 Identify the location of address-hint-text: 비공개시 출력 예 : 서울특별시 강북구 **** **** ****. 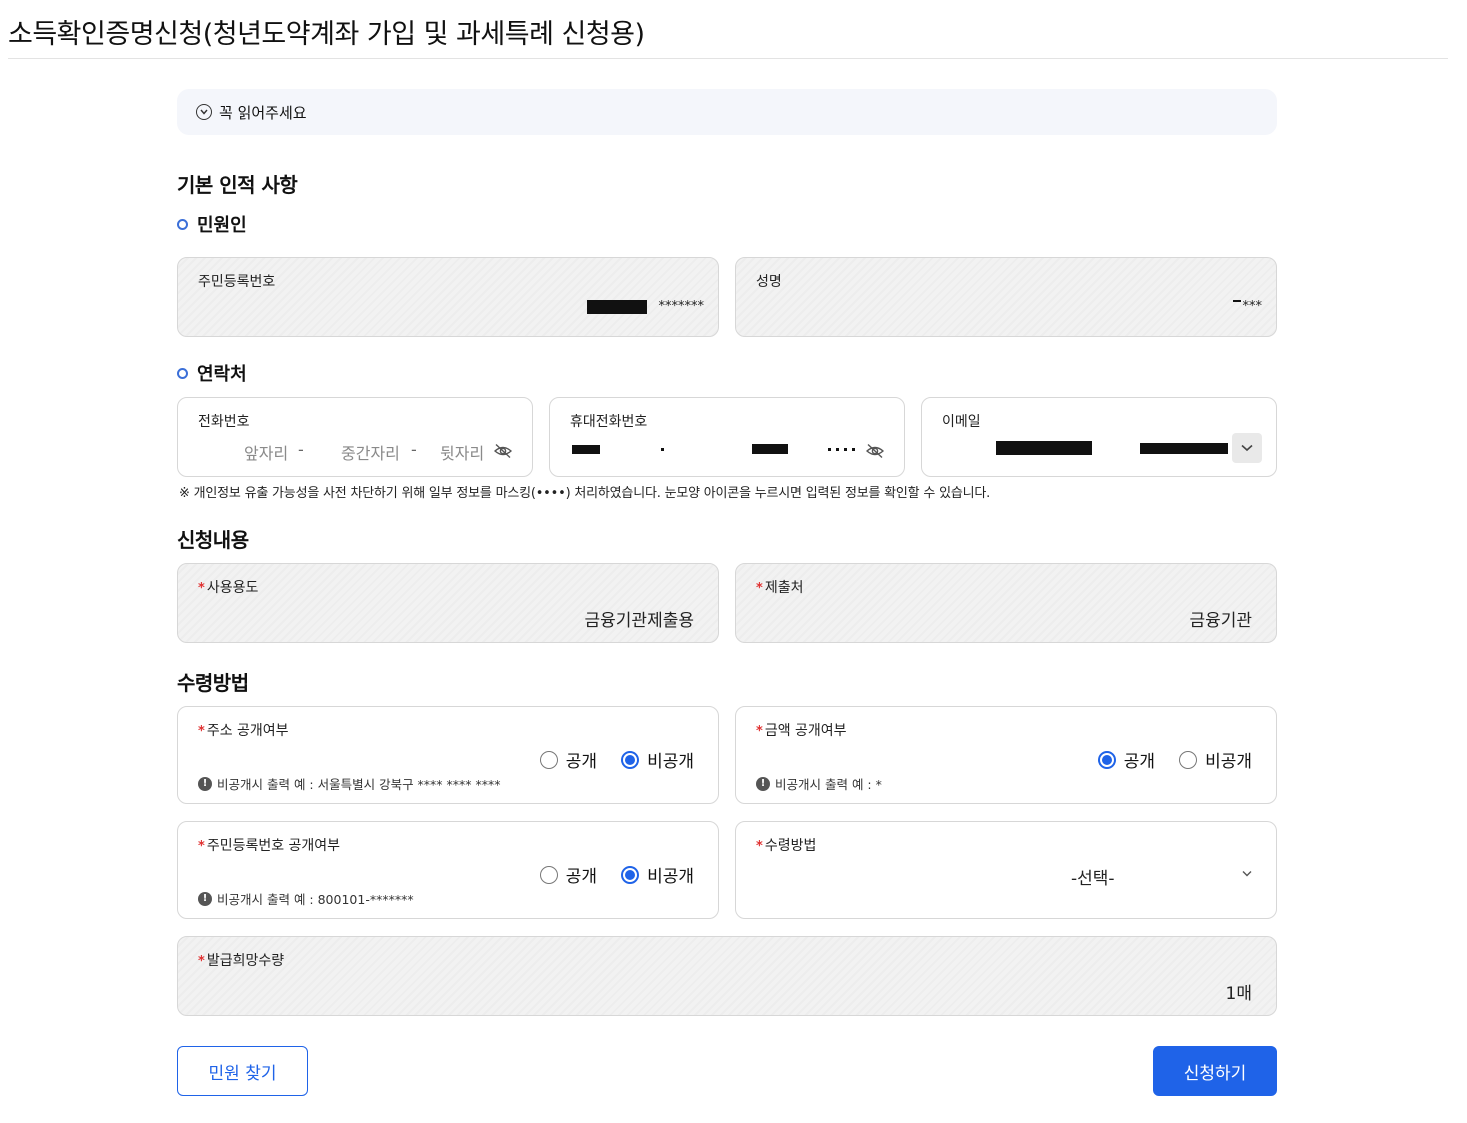
(359, 784).